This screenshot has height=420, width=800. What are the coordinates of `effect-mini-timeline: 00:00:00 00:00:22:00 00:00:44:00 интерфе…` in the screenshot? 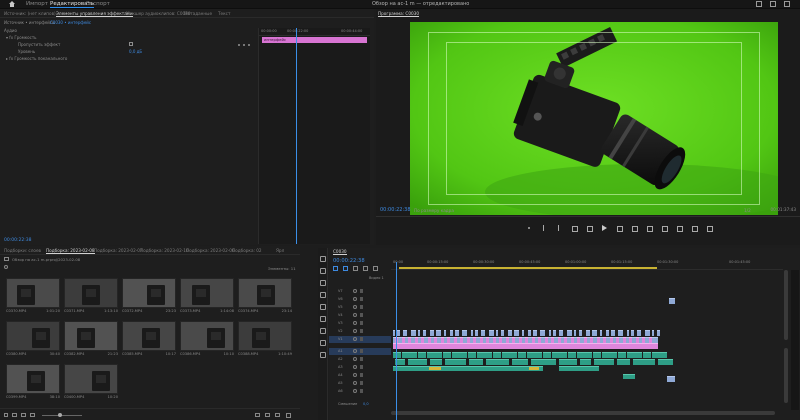 It's located at (314, 136).